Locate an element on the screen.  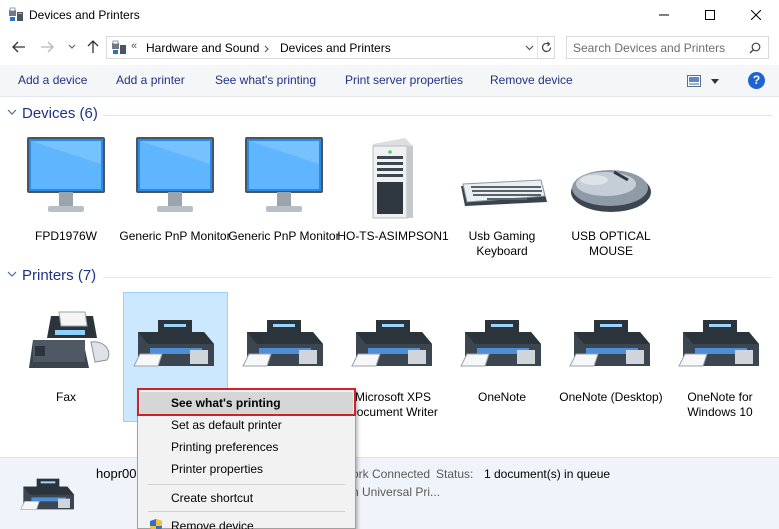
up-button is located at coordinates (93, 47).